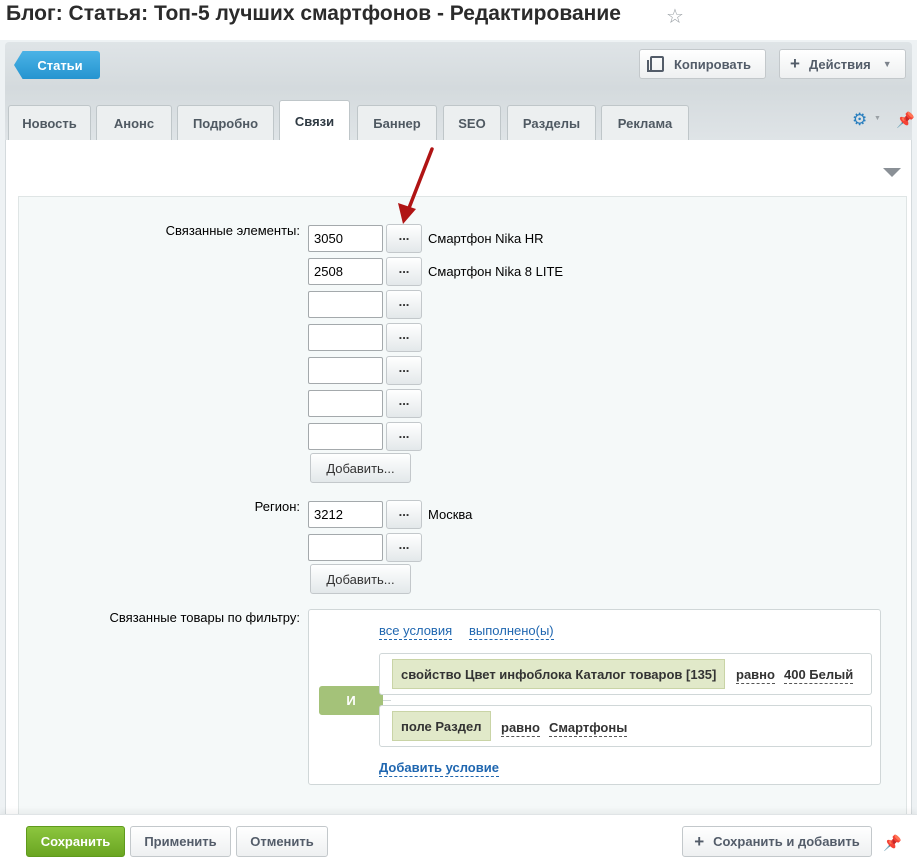 The width and height of the screenshot is (917, 863). I want to click on chevron-down-icon: ▼, so click(887, 64).